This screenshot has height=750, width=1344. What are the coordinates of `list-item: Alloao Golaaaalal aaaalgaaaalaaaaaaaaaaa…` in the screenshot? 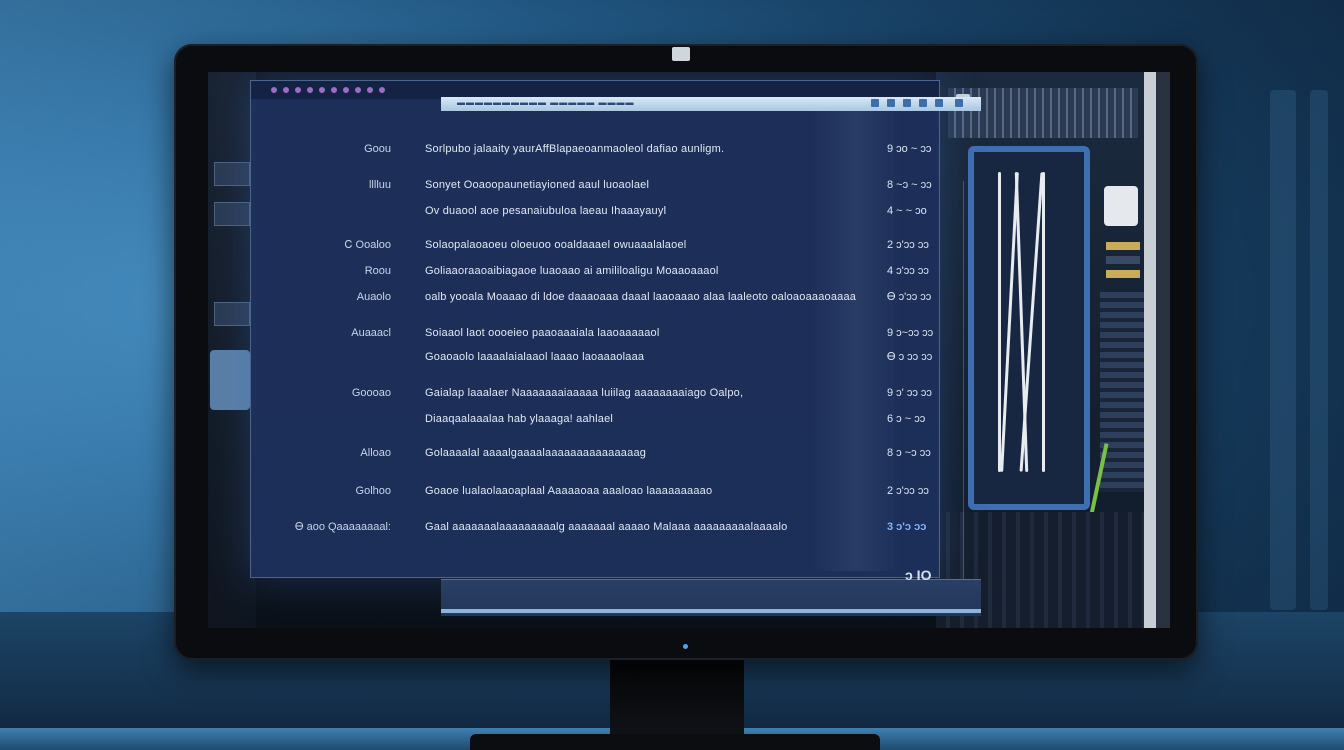 It's located at (595, 455).